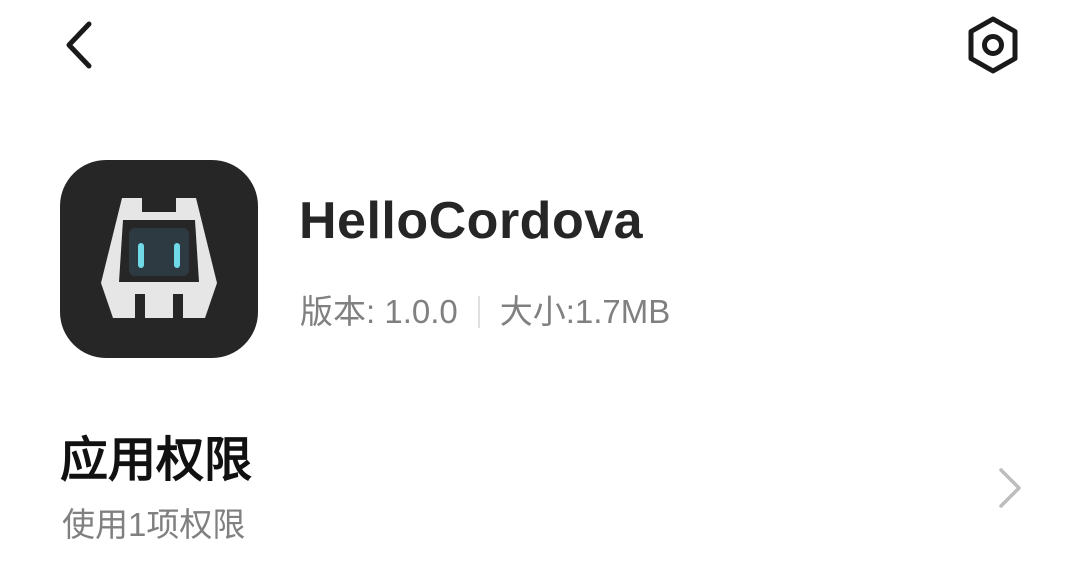 The width and height of the screenshot is (1080, 585). I want to click on permissions-title: 应用权限, so click(156, 460).